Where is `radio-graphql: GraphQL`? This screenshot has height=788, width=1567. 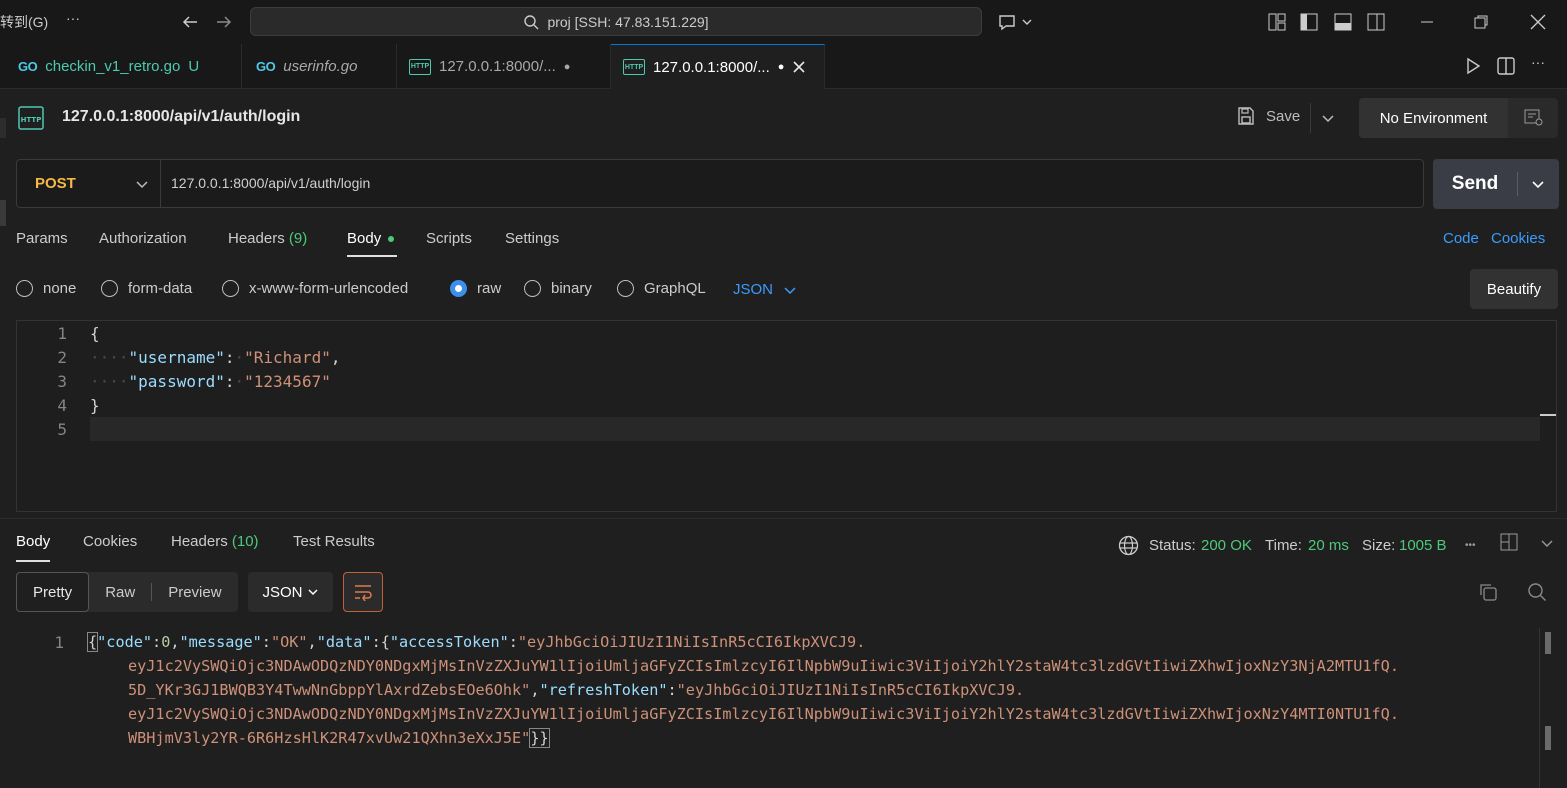 radio-graphql: GraphQL is located at coordinates (661, 288).